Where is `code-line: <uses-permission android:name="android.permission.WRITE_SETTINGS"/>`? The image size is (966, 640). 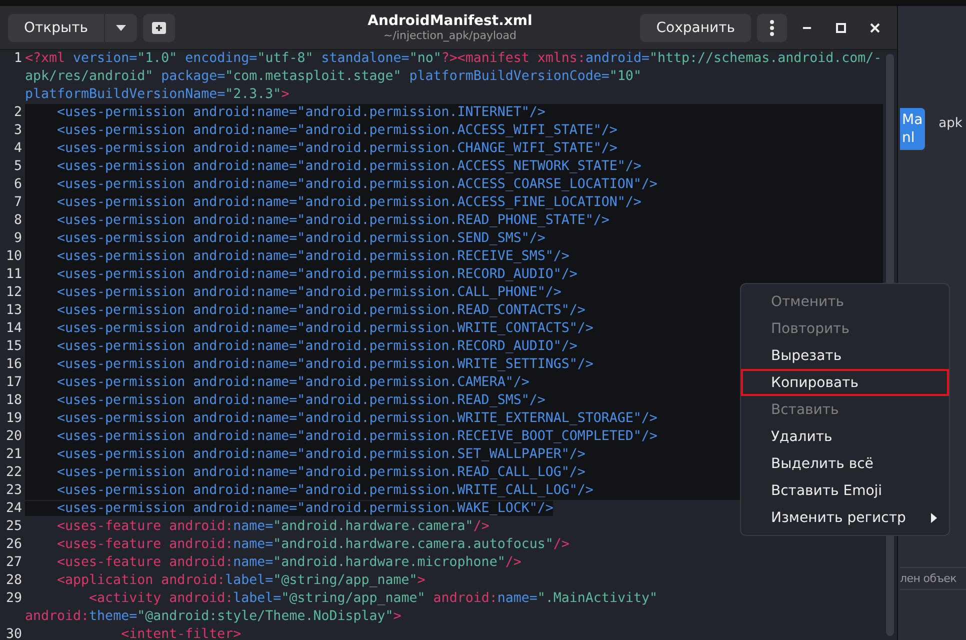
code-line: <uses-permission android:name="android.permission.WRITE_SETTINGS"/> is located at coordinates (325, 364).